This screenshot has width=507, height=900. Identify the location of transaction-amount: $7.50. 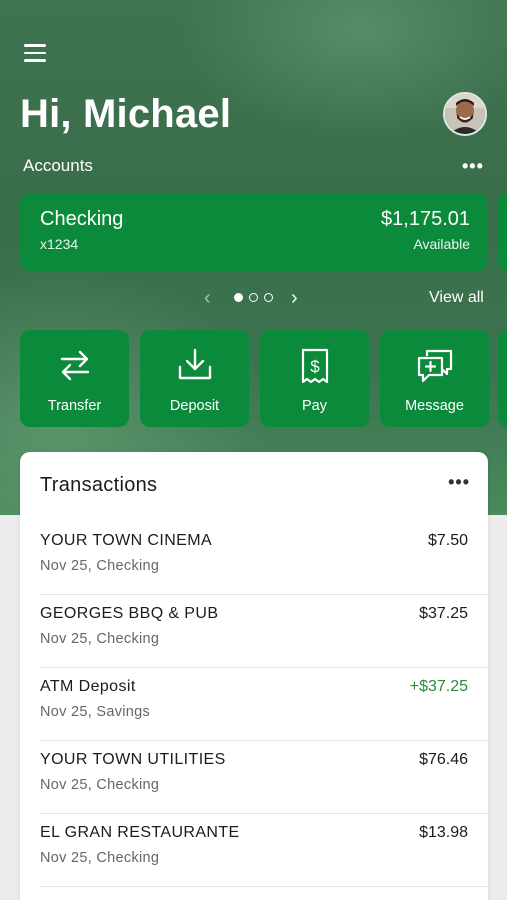
(447, 540).